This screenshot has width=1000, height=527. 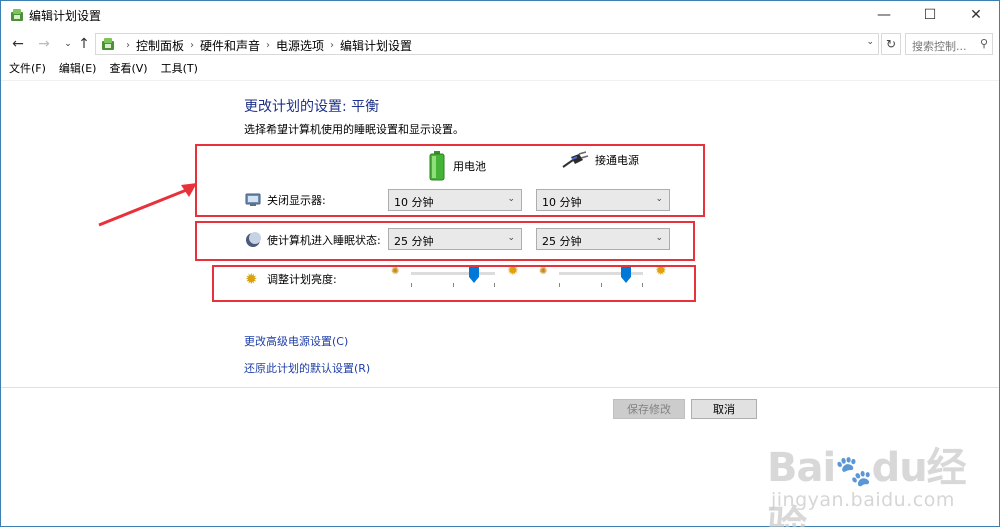 What do you see at coordinates (230, 45) in the screenshot?
I see `breadcrumb-hardware-sound: 硬件和声音` at bounding box center [230, 45].